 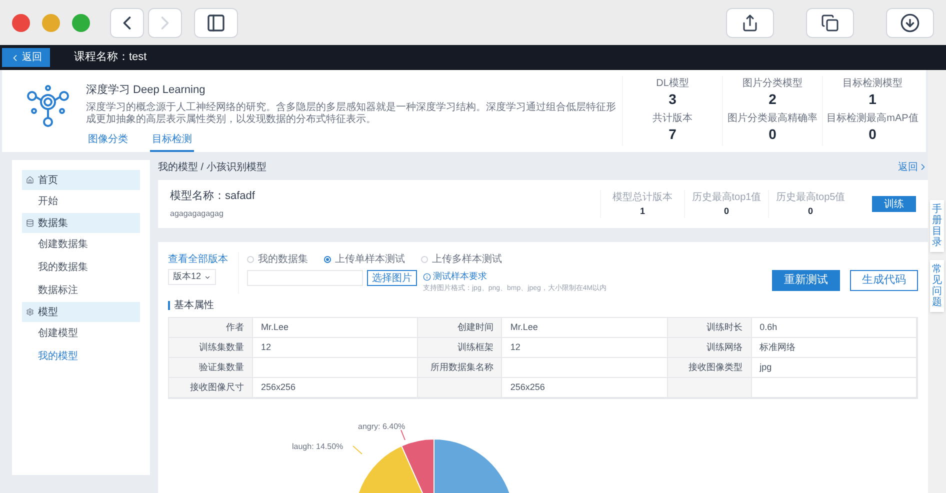 What do you see at coordinates (727, 197) in the screenshot?
I see `stat-label: 历史最高top1值` at bounding box center [727, 197].